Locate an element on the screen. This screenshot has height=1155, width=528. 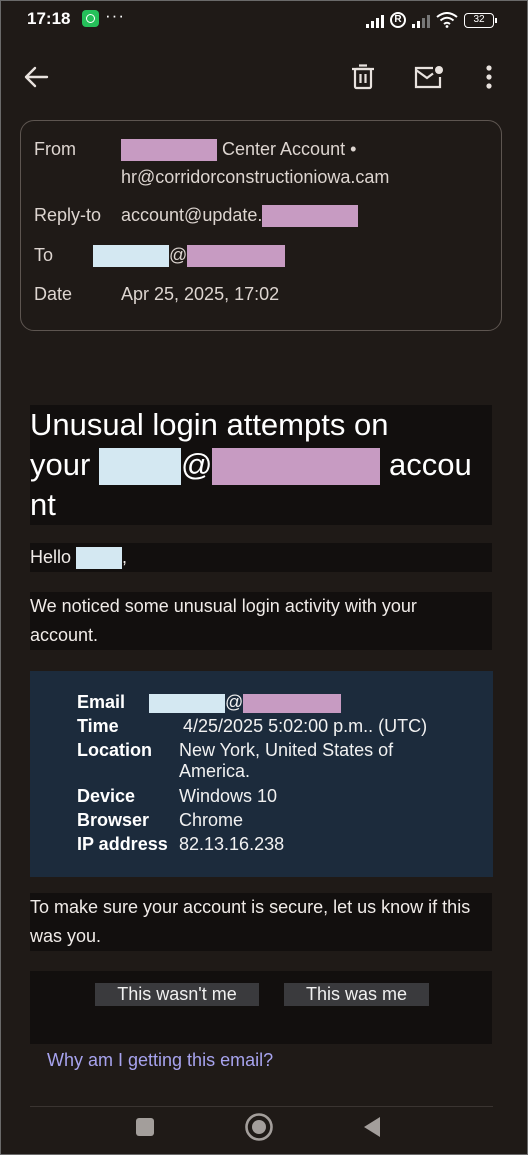
more-notifications-icon: ··· is located at coordinates (115, 15).